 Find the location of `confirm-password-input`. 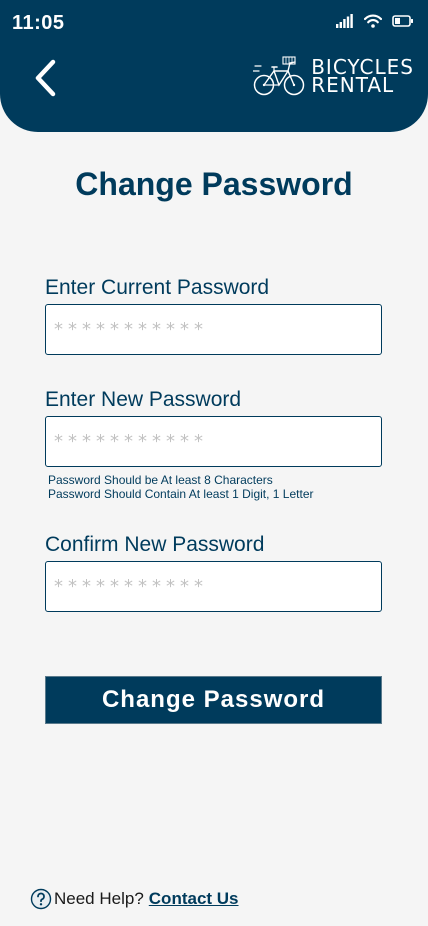

confirm-password-input is located at coordinates (213, 586).